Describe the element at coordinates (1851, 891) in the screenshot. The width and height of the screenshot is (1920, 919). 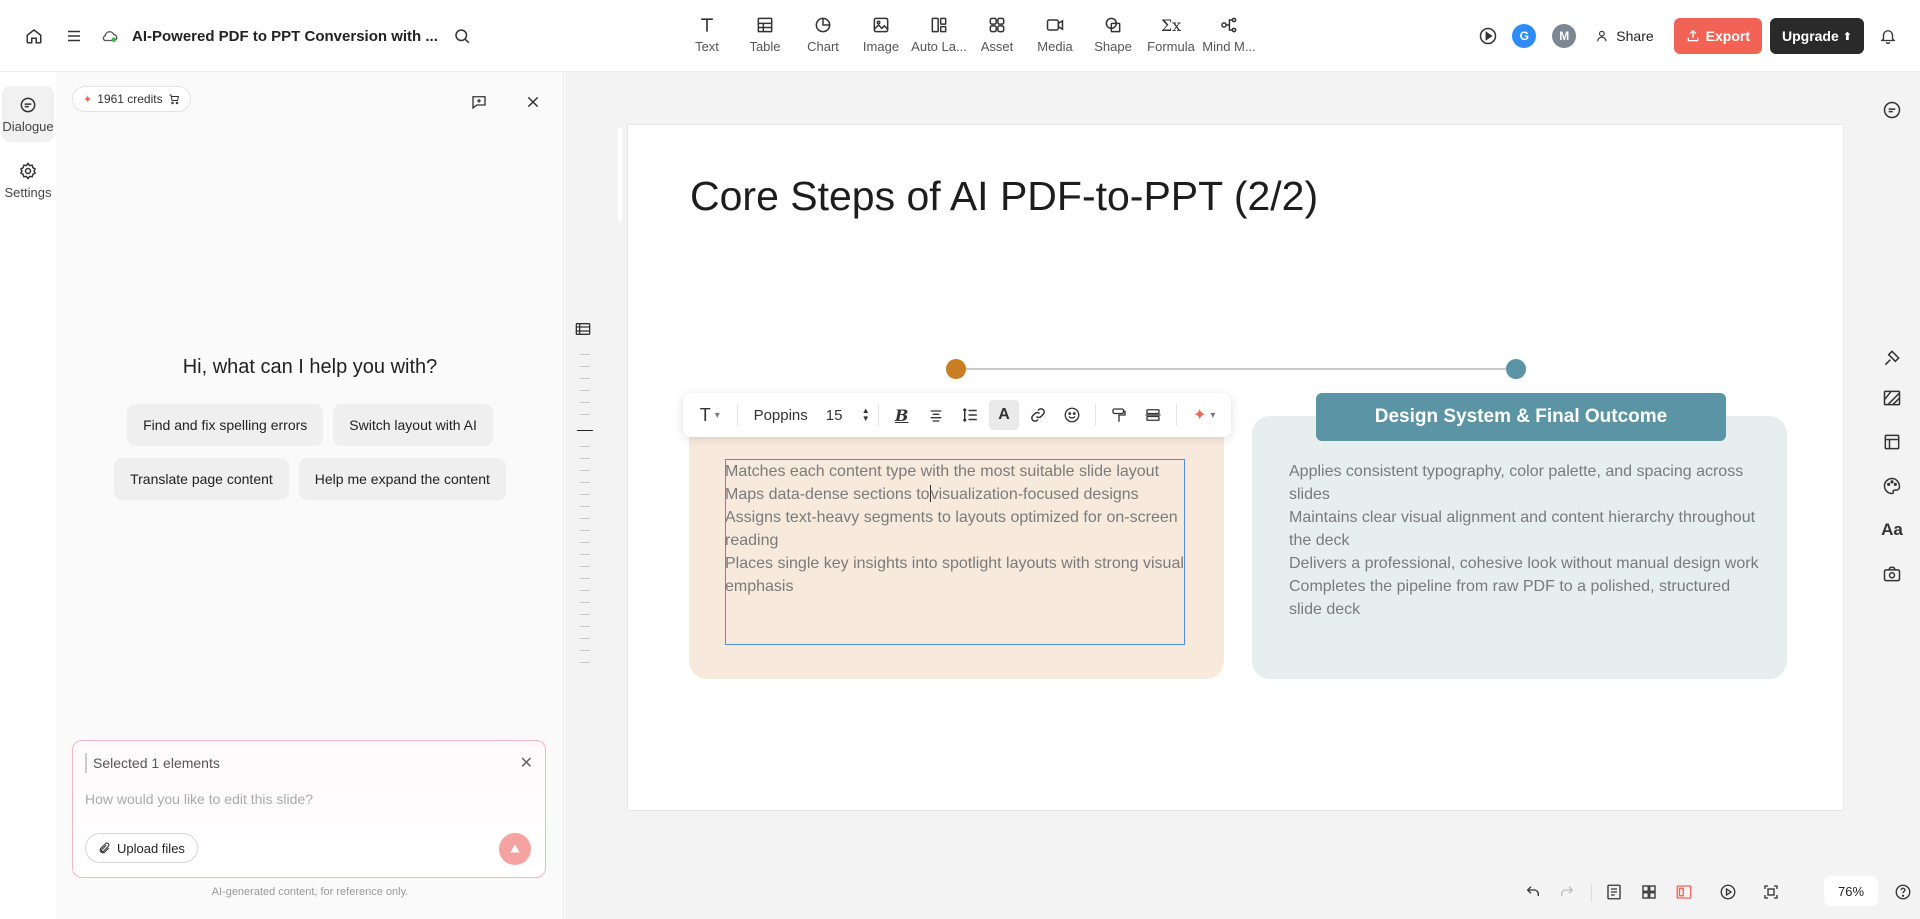
I see `zoom-level: 76%` at that location.